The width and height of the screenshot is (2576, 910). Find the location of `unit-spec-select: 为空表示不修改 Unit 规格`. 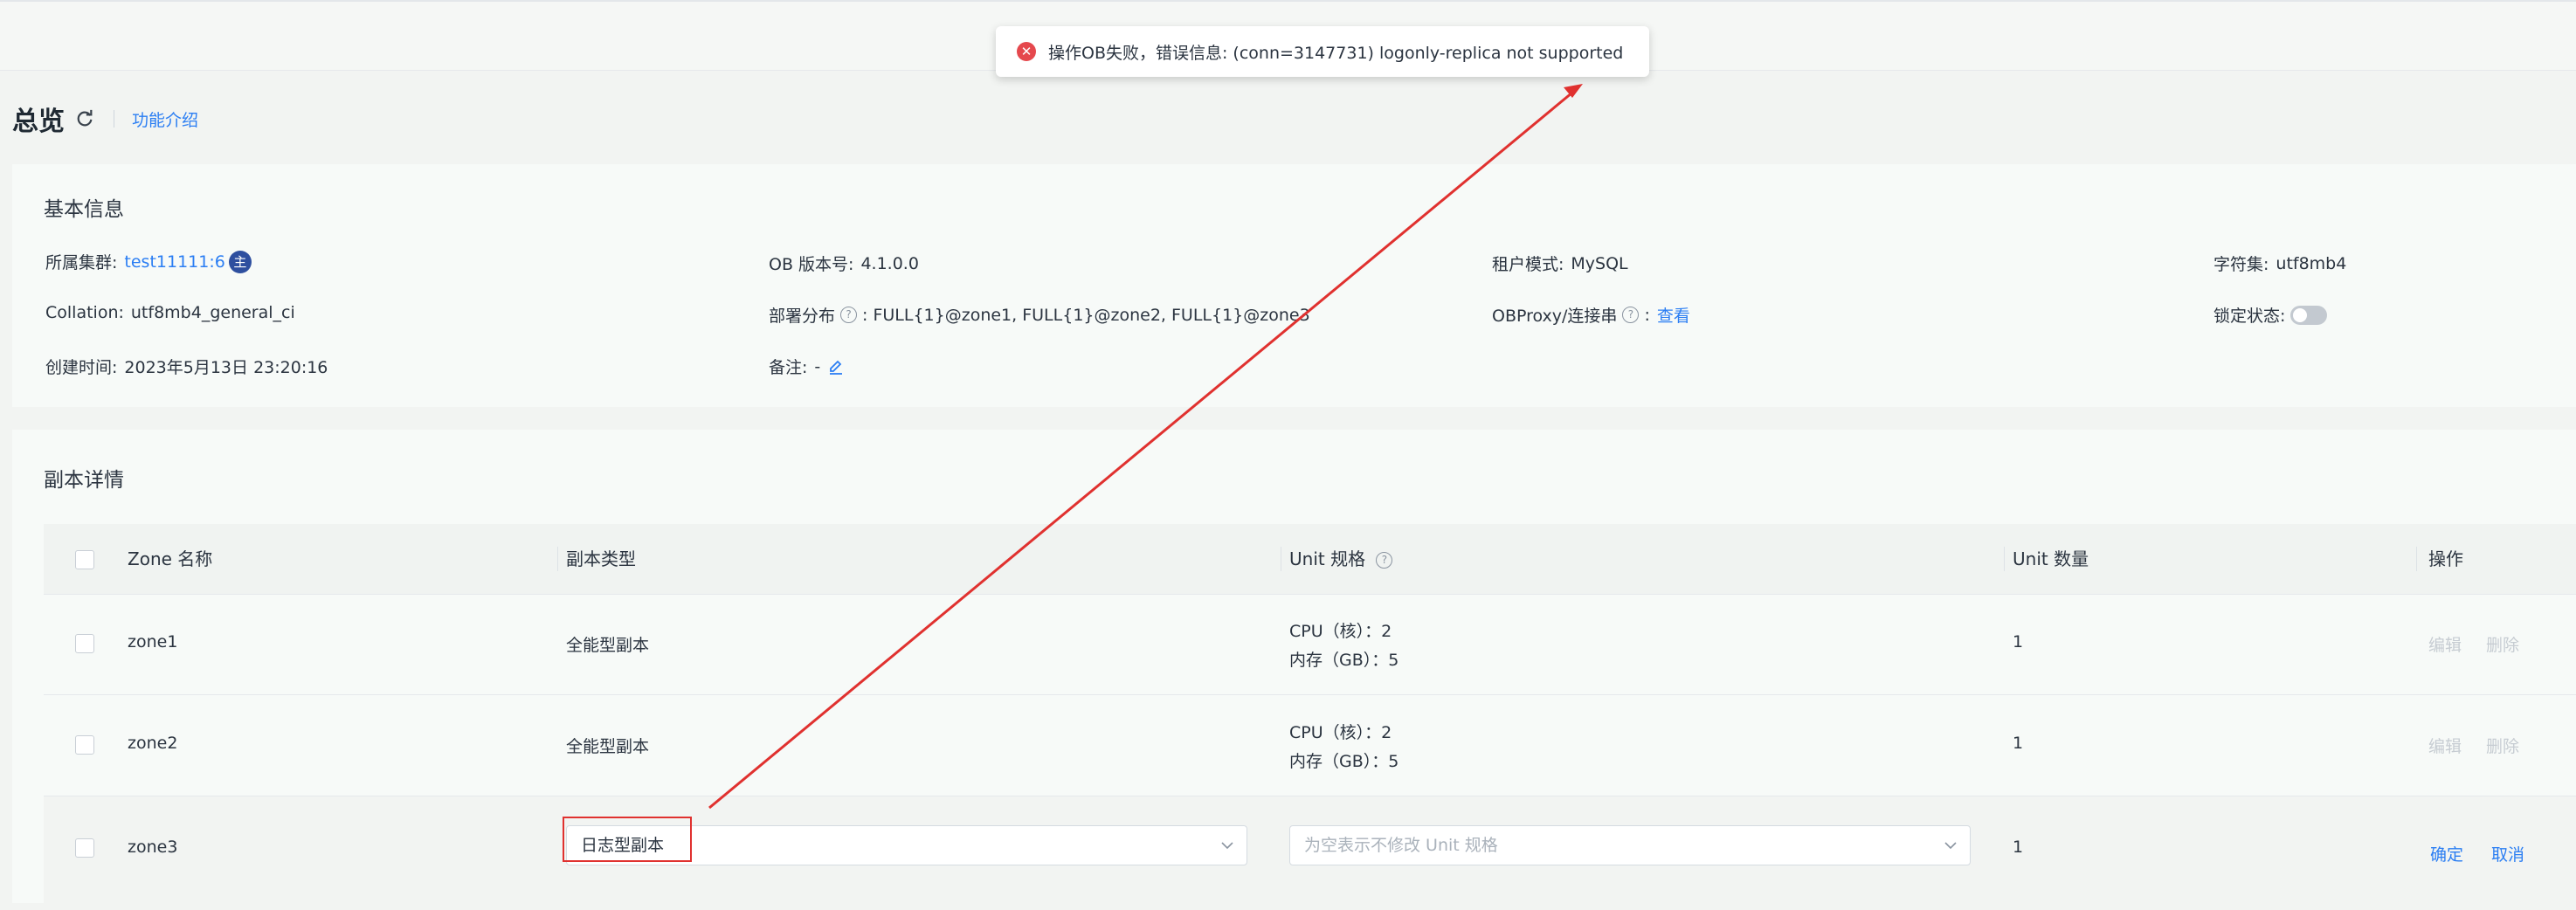

unit-spec-select: 为空表示不修改 Unit 规格 is located at coordinates (1630, 845).